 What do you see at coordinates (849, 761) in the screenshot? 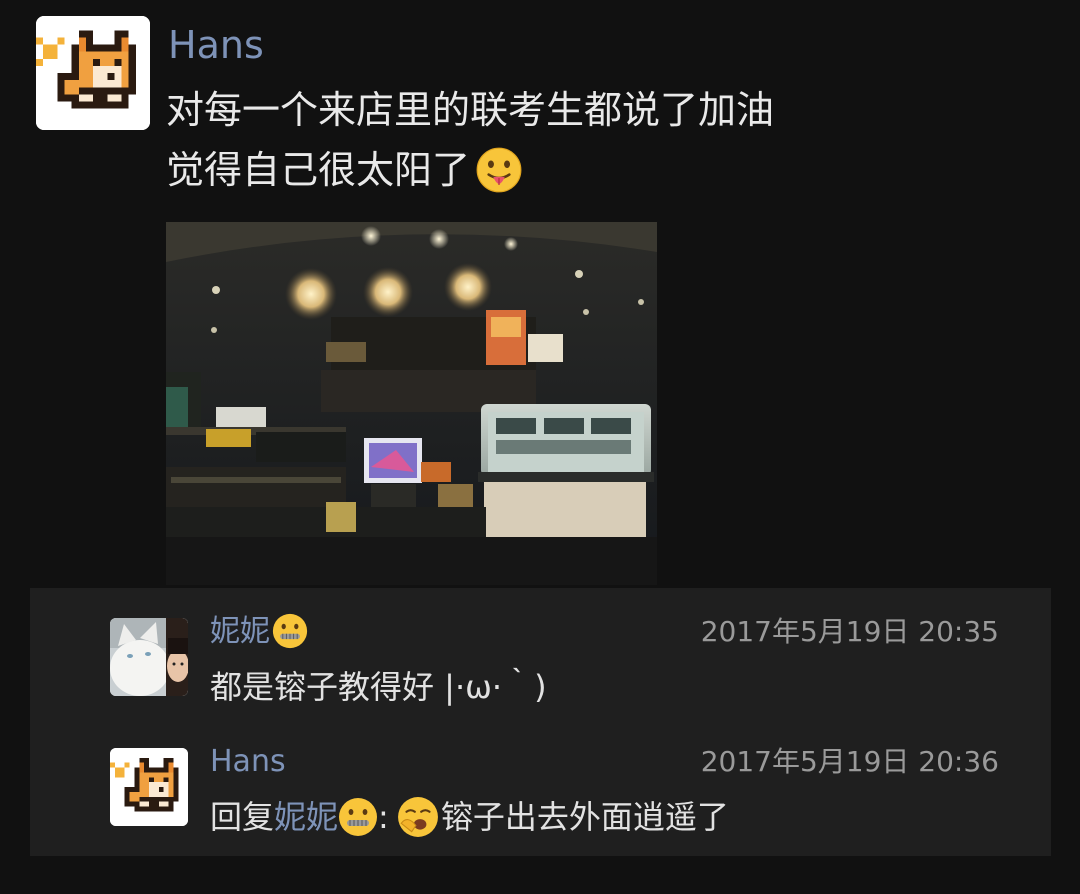
I see `comment-timestamp: 2017年5月19日 20:36` at bounding box center [849, 761].